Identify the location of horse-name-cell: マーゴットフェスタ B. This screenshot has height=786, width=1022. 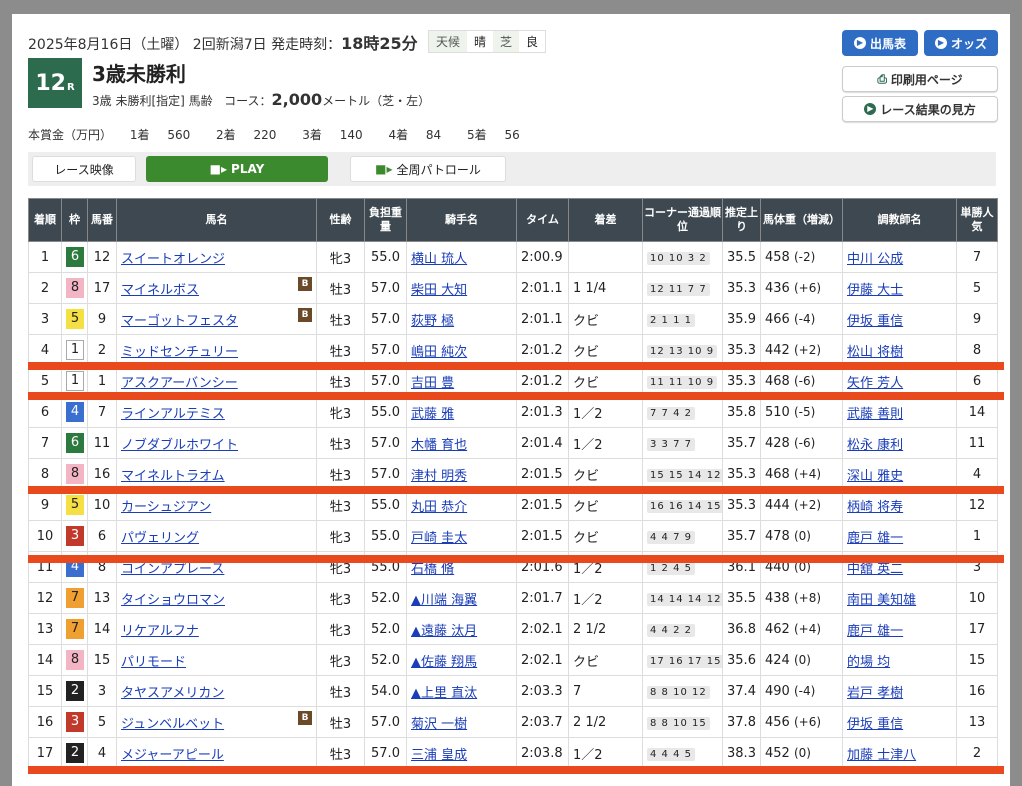
(216, 319).